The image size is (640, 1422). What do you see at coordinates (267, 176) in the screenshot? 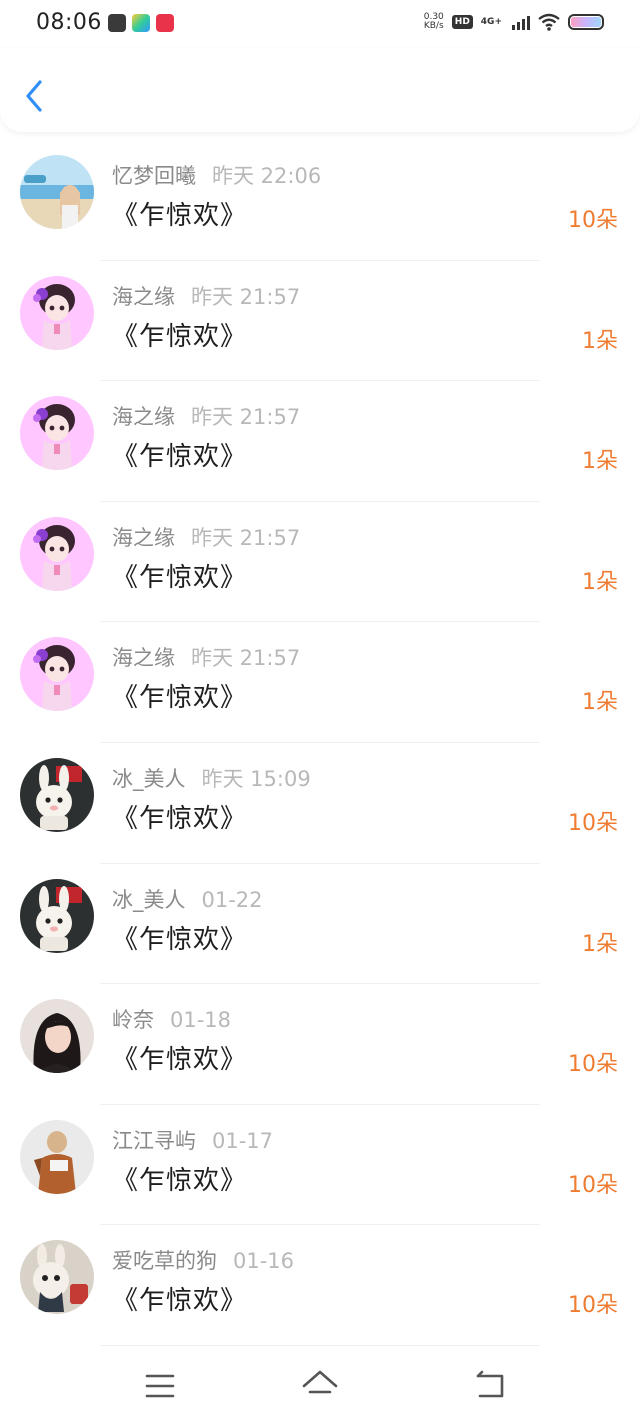
I see `gift-time: 昨天 22:06` at bounding box center [267, 176].